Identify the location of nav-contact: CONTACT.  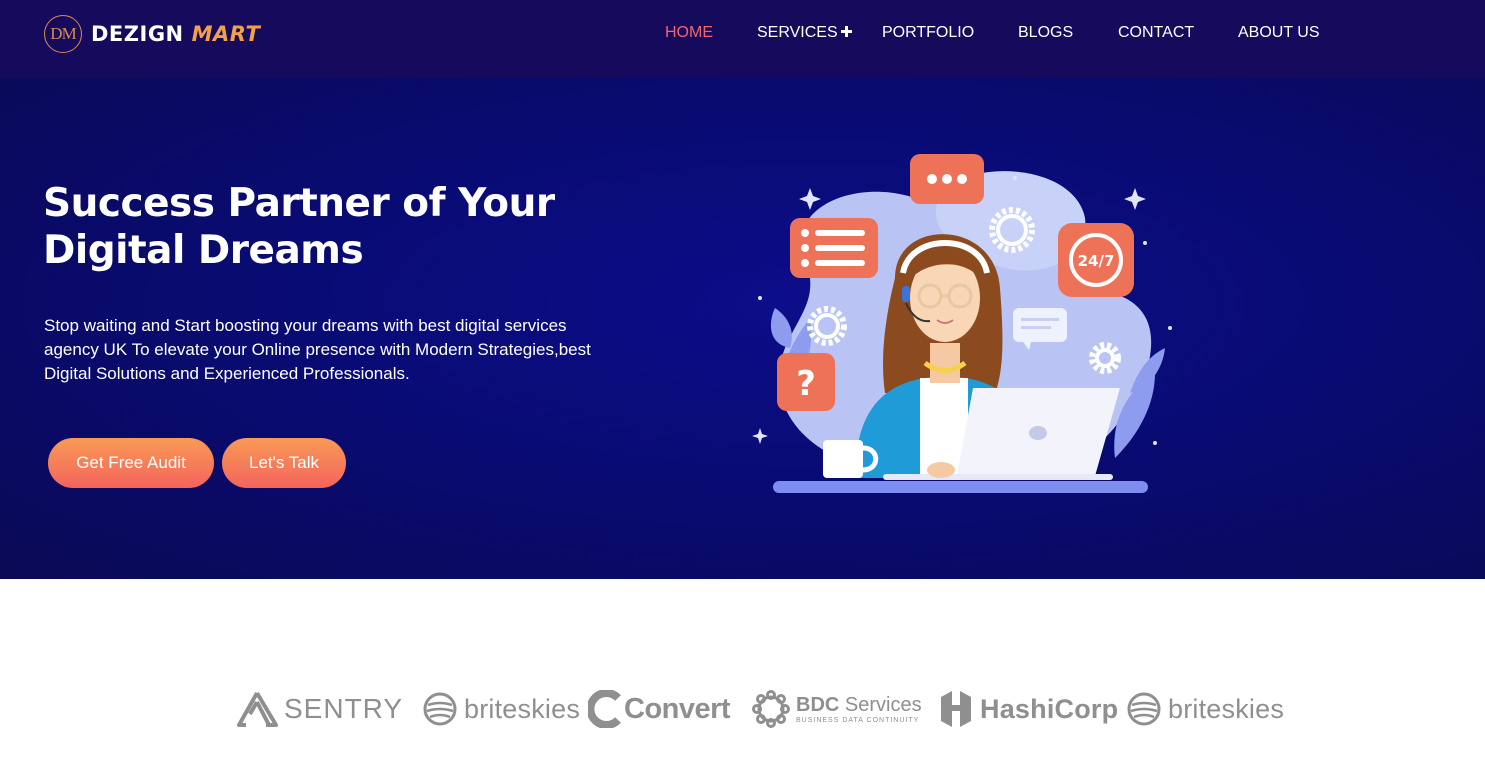
(1156, 33).